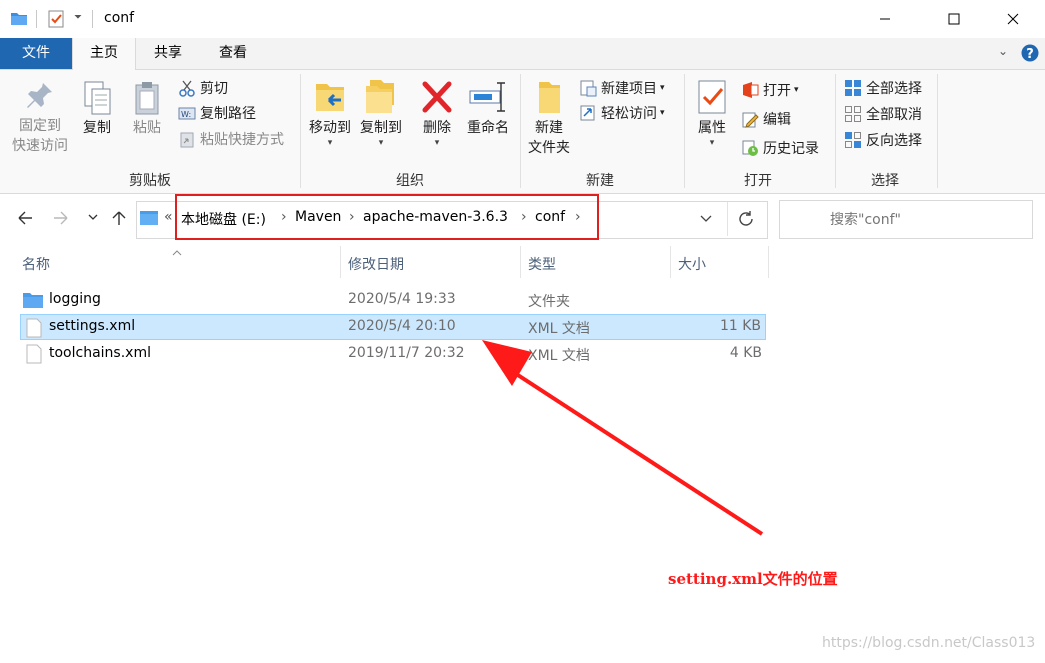 The height and width of the screenshot is (663, 1045). What do you see at coordinates (410, 181) in the screenshot?
I see `group-label-organize: 组织` at bounding box center [410, 181].